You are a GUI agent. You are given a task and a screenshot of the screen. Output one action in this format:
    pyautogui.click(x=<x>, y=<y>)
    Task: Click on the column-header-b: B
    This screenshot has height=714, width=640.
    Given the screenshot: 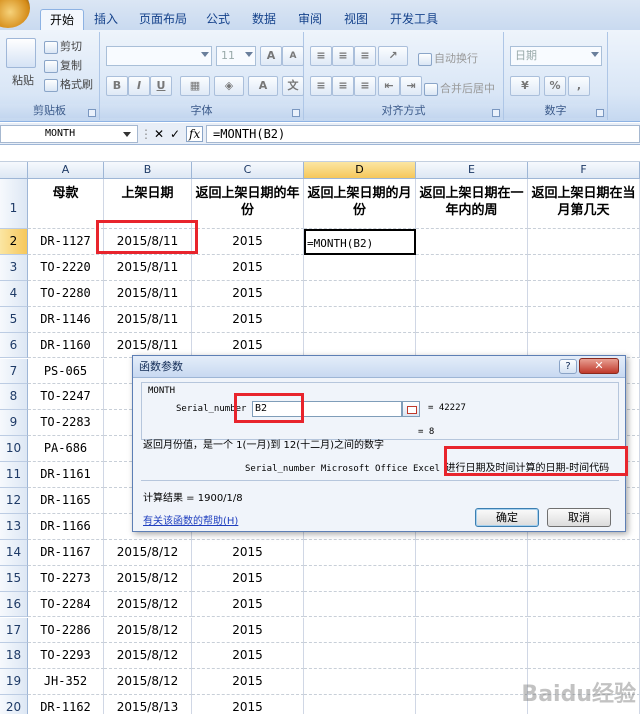 What is the action you would take?
    pyautogui.click(x=148, y=170)
    